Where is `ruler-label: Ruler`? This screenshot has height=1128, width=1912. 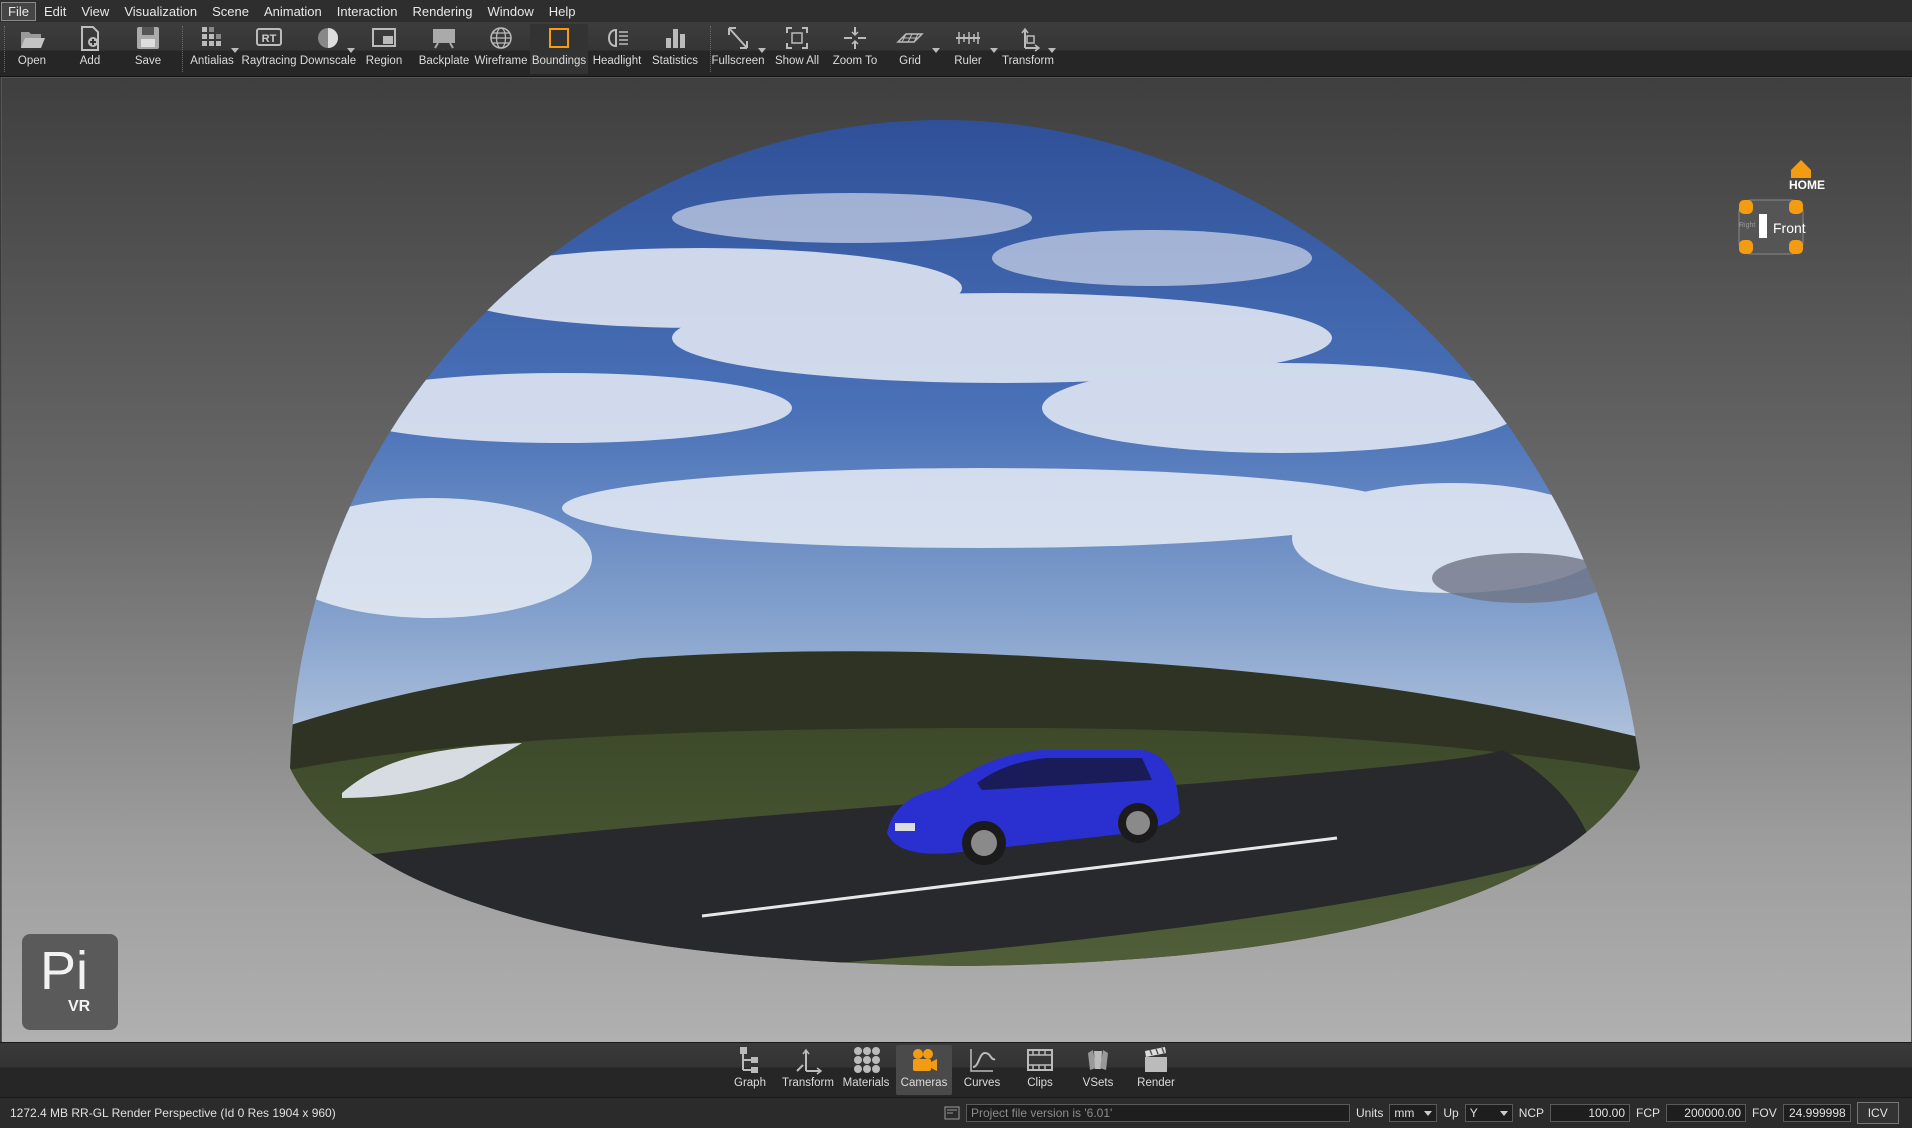
ruler-label: Ruler is located at coordinates (968, 61).